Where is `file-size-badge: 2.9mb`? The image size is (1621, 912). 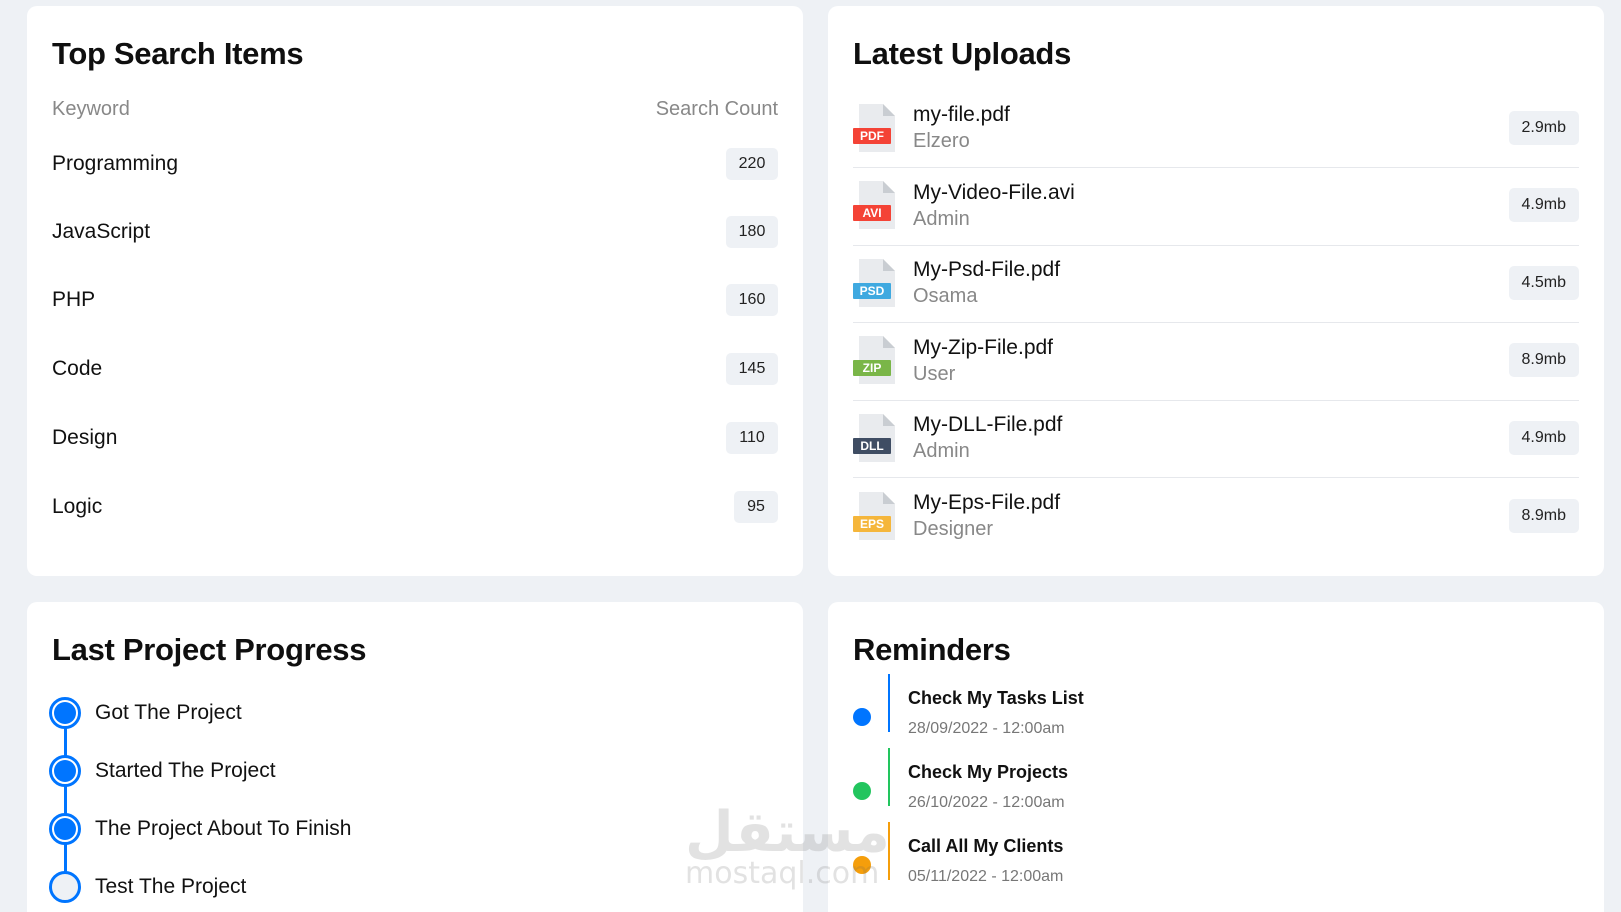 file-size-badge: 2.9mb is located at coordinates (1543, 127).